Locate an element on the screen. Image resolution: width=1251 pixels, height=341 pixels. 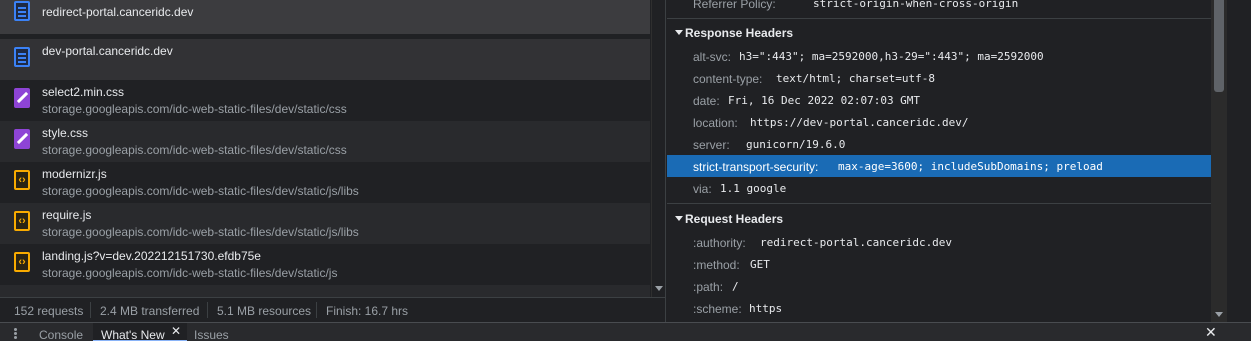
request-row: redirect-portal.canceridc.dev is located at coordinates (325, 17).